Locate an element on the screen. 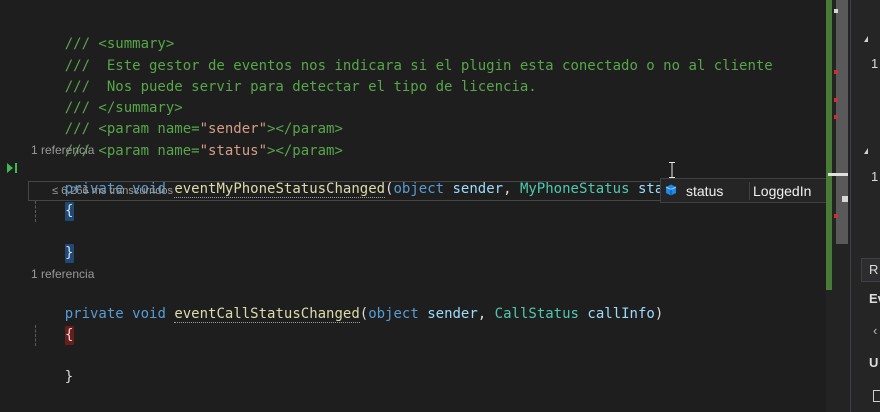 The height and width of the screenshot is (412, 880). method1-indent-guide is located at coordinates (35, 211).